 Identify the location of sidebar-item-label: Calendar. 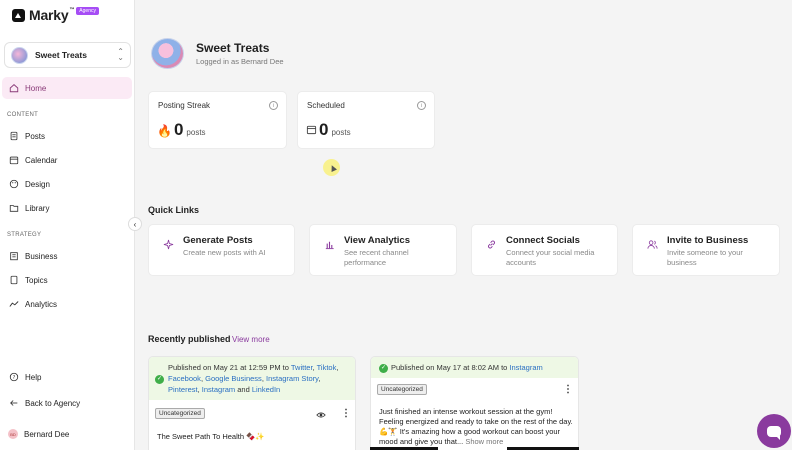
(41, 160).